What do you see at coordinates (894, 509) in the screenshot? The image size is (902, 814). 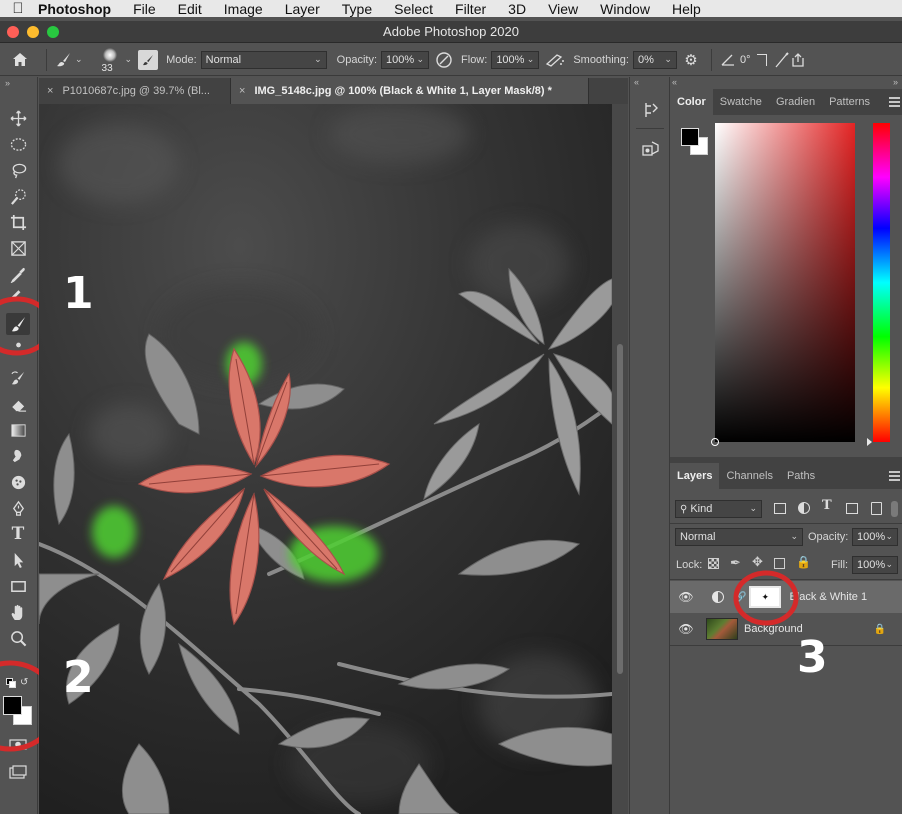 I see `filter-toggle` at bounding box center [894, 509].